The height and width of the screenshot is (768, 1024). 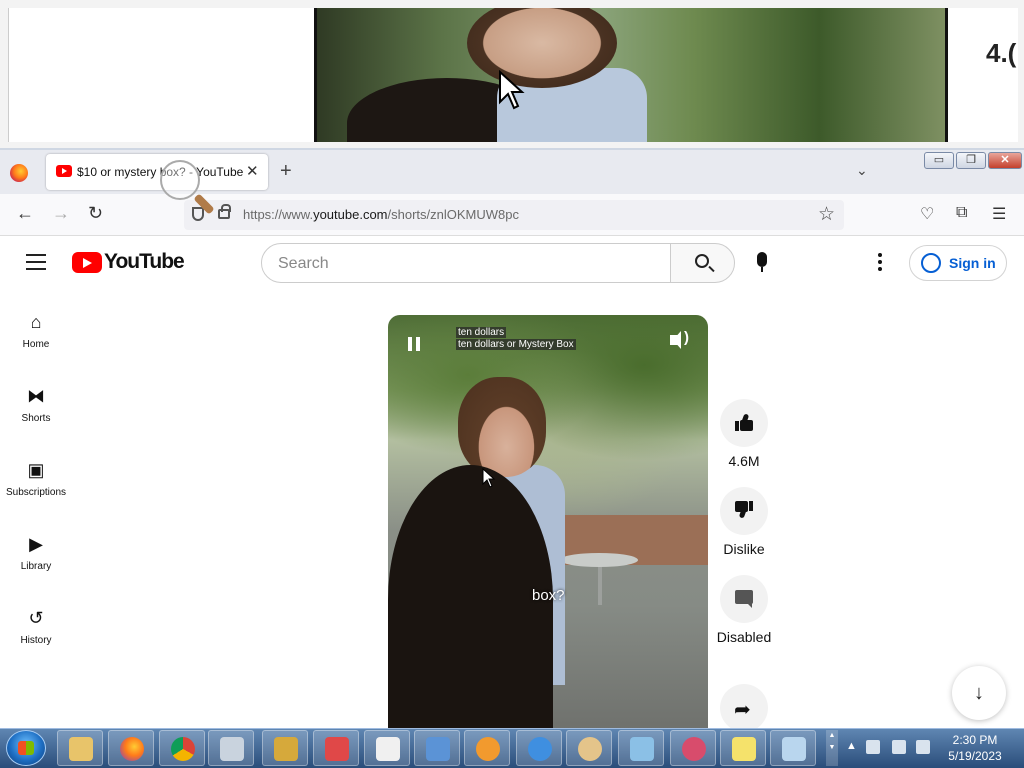 I want to click on paper-plane-icon, so click(x=642, y=749).